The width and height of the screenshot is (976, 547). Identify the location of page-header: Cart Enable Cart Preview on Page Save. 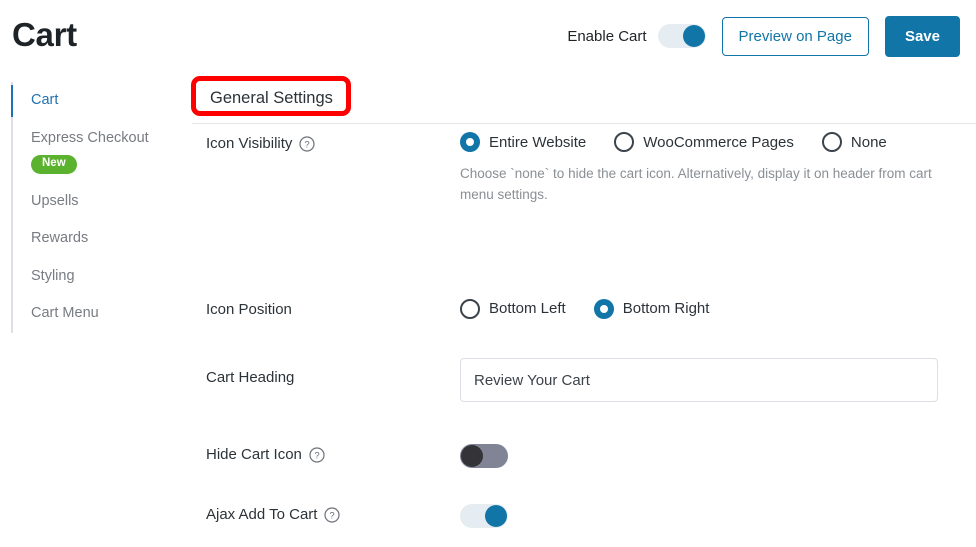
(488, 36).